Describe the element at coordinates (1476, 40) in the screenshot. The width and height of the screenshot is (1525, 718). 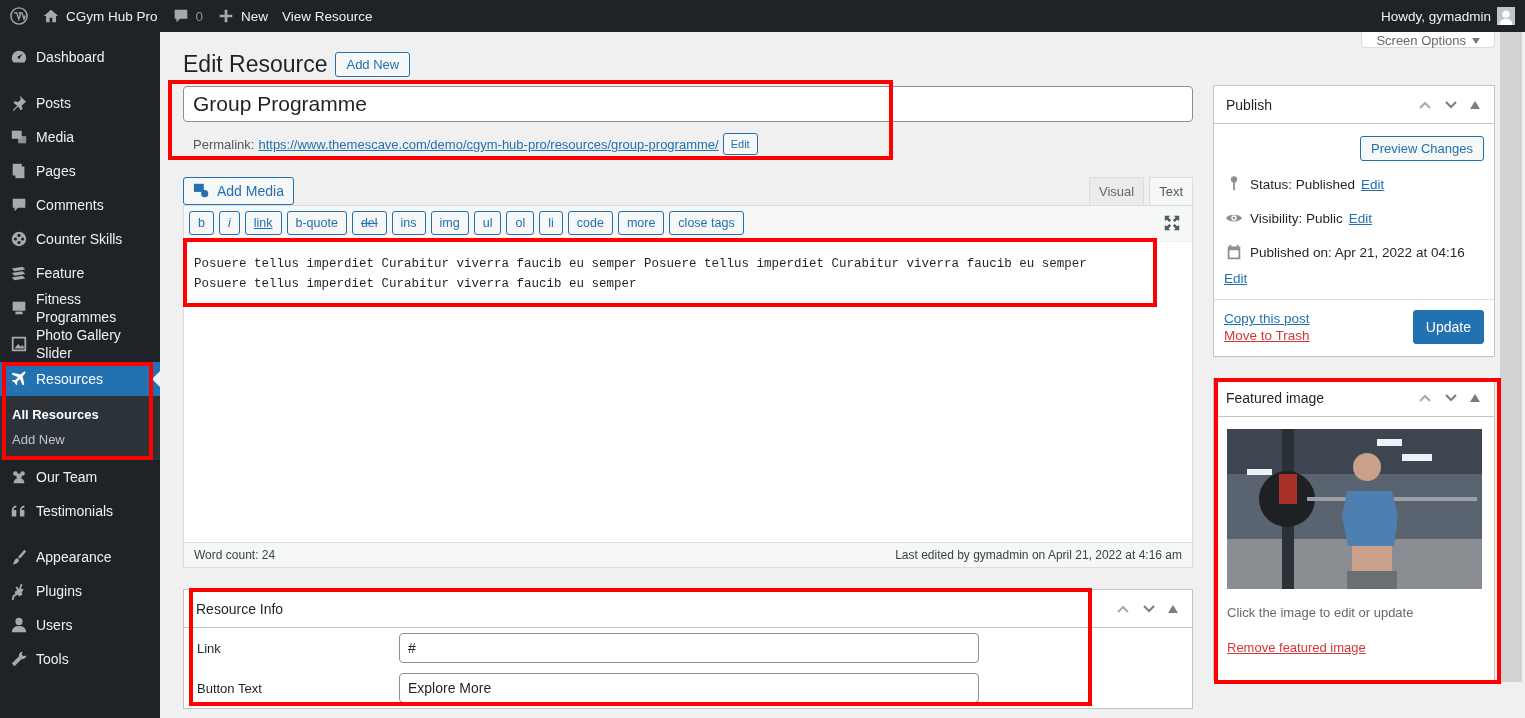
I see `caret-icon` at that location.